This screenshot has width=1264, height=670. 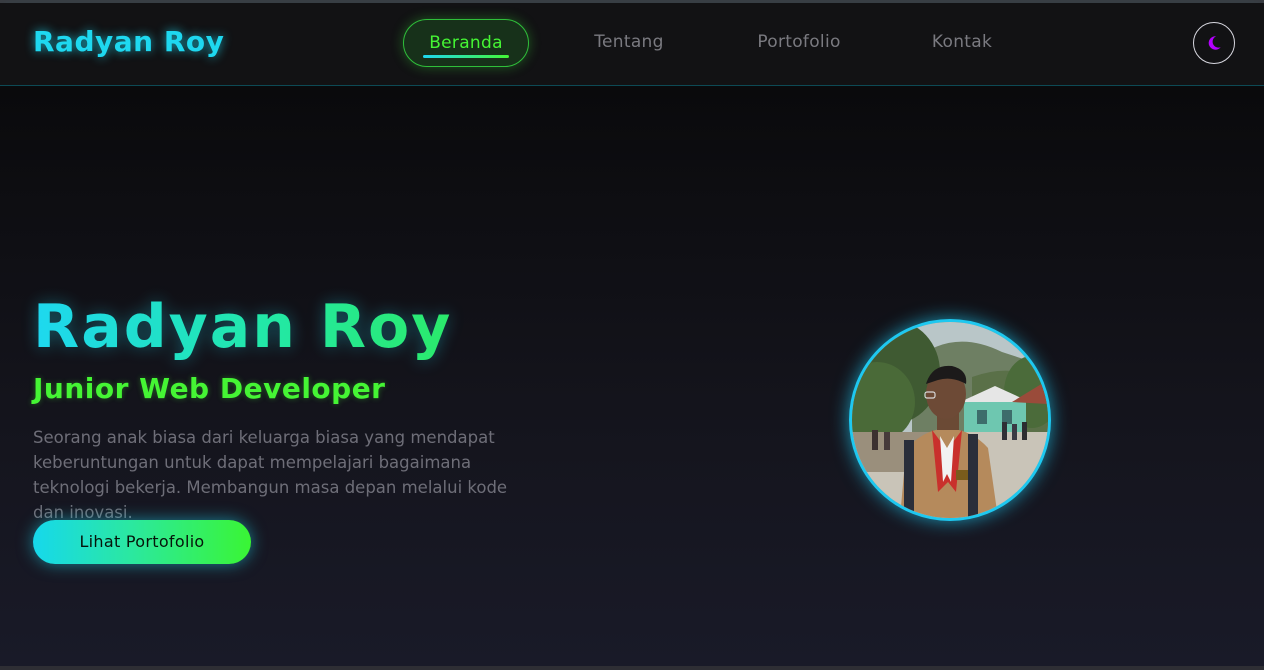 What do you see at coordinates (243, 327) in the screenshot?
I see `hero-name: Radyan Roy` at bounding box center [243, 327].